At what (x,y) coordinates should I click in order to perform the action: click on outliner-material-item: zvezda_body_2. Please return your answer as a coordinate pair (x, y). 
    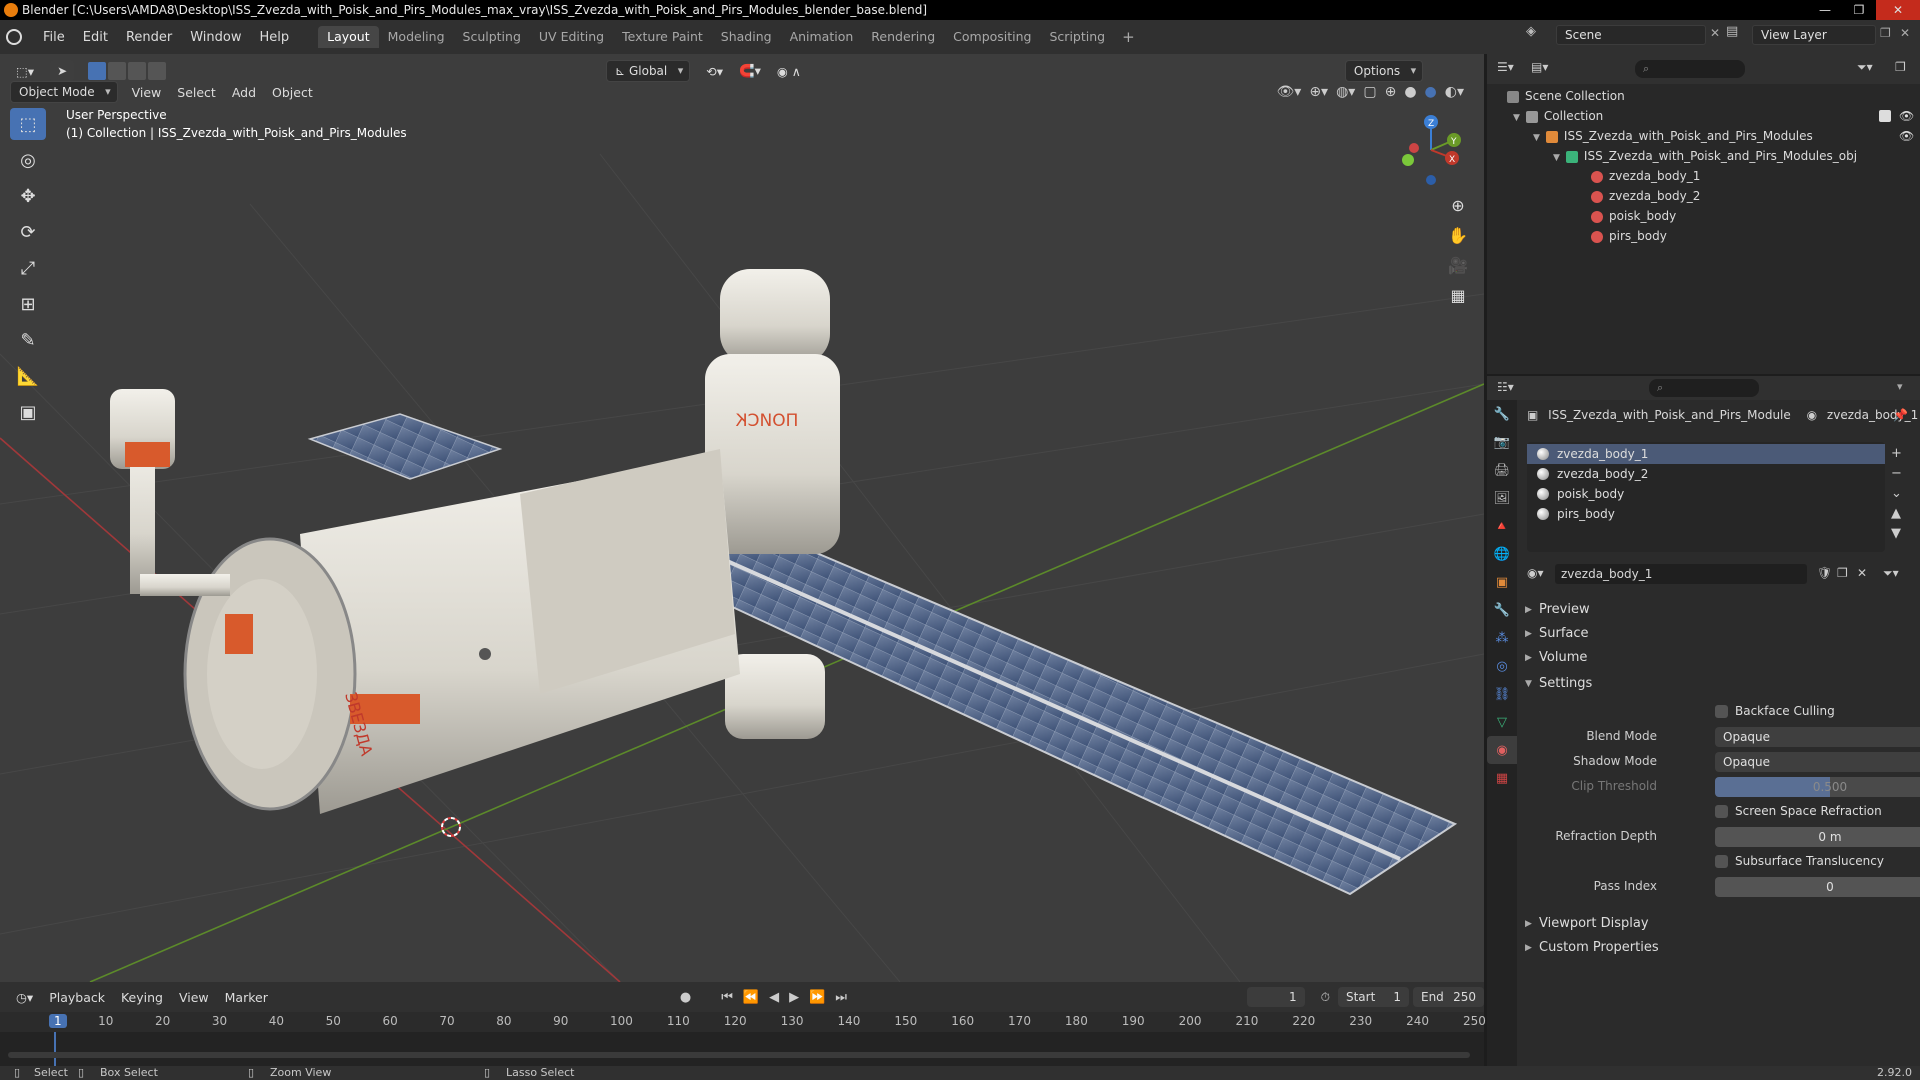
    Looking at the image, I should click on (1703, 196).